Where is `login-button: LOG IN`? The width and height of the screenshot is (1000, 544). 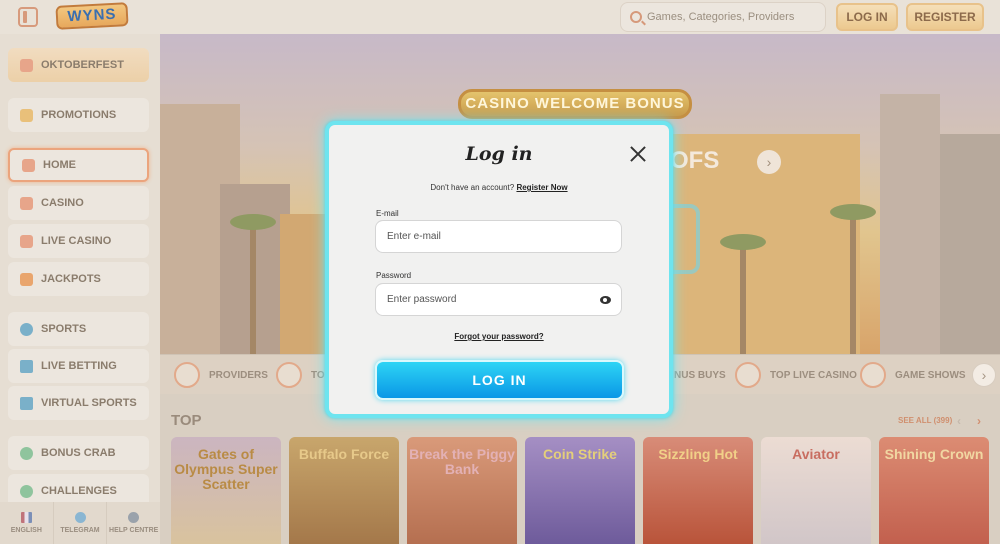 login-button: LOG IN is located at coordinates (499, 380).